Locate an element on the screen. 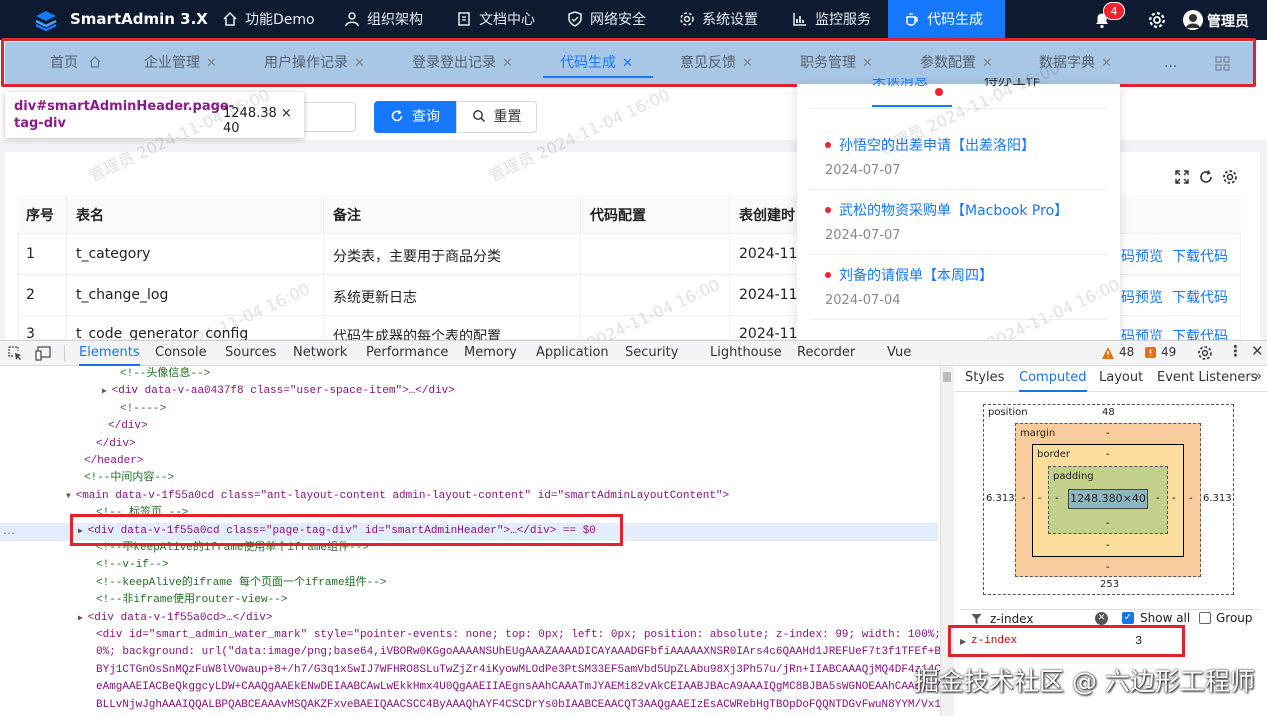  reset-button: 重置 is located at coordinates (496, 117).